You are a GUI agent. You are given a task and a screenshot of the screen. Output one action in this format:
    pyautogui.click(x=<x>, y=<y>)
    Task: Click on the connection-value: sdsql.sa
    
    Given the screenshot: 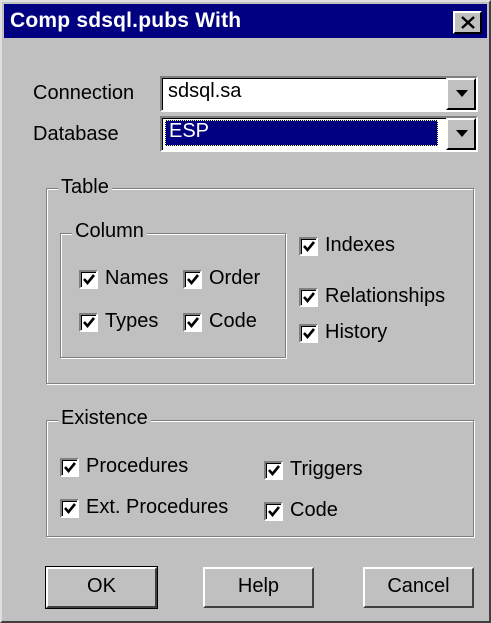 What is the action you would take?
    pyautogui.click(x=205, y=91)
    